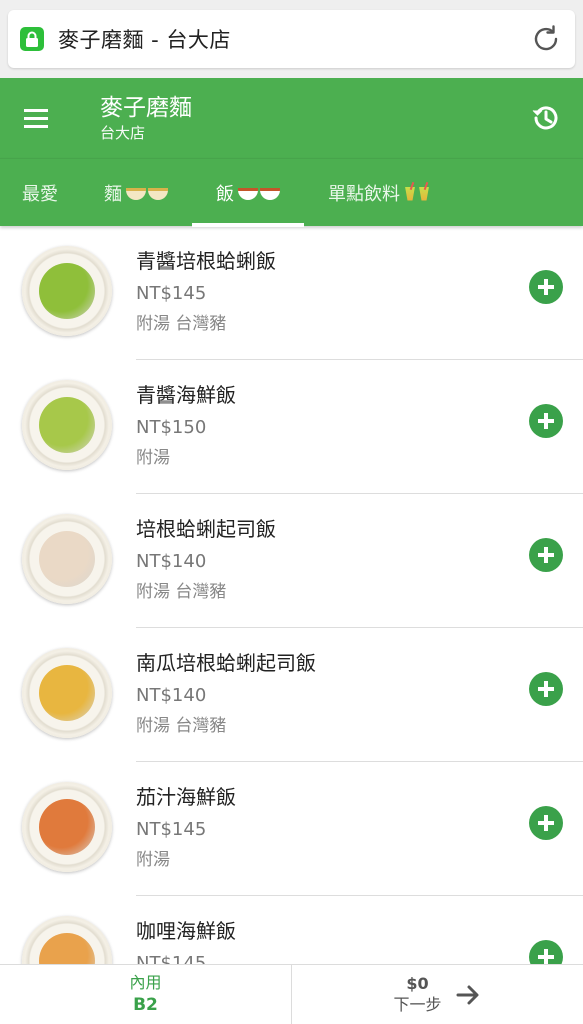  What do you see at coordinates (123, 133) in the screenshot?
I see `page-subtitle: 台大店` at bounding box center [123, 133].